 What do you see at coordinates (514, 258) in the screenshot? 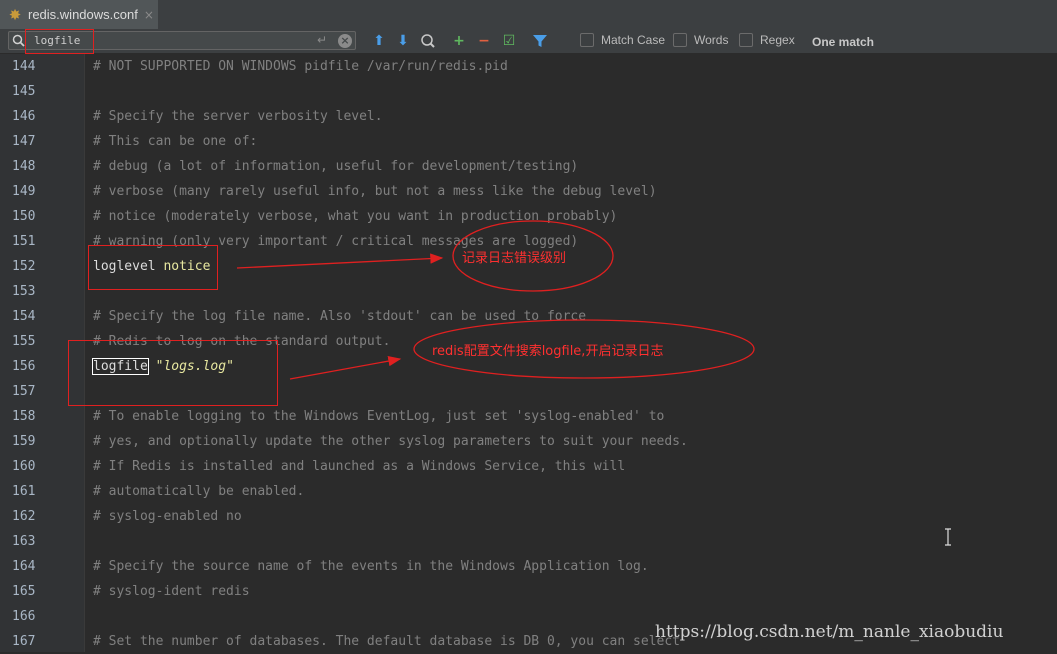
I see `loglevel-note-text: 记录日志错误级别` at bounding box center [514, 258].